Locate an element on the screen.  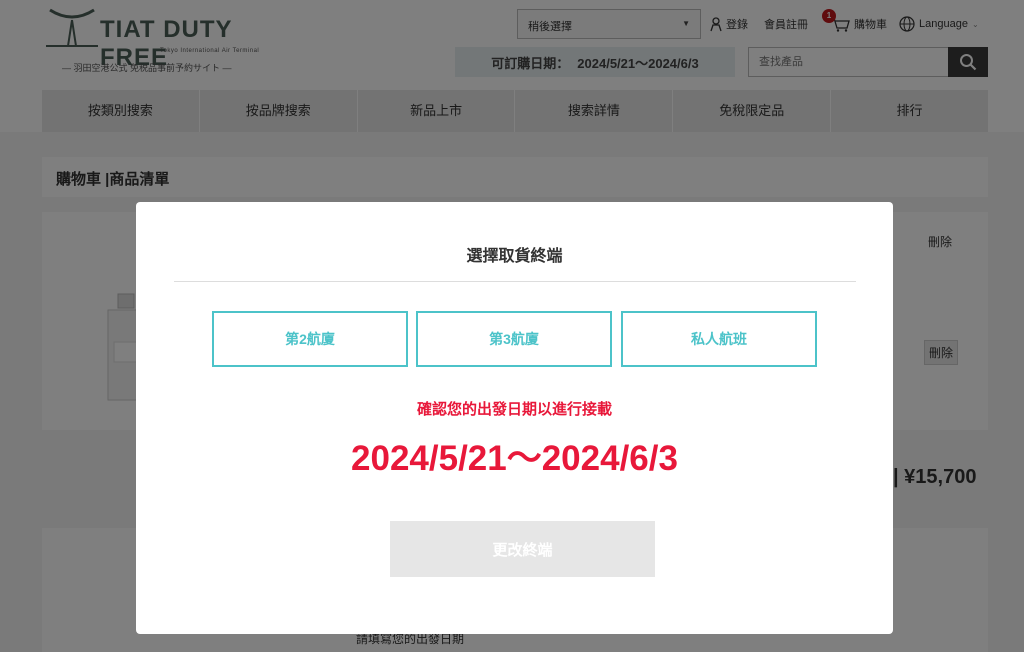
change-terminal-button: 更改終端 is located at coordinates (522, 549).